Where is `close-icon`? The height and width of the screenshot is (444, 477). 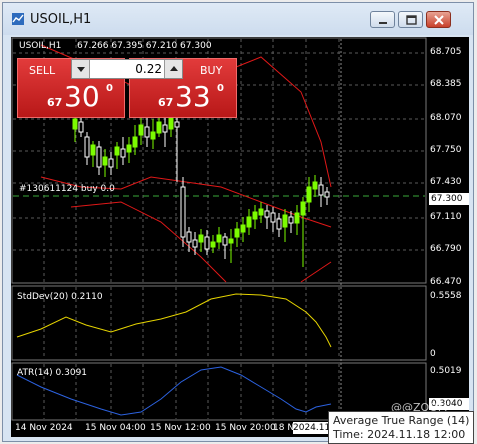 close-icon is located at coordinates (439, 20).